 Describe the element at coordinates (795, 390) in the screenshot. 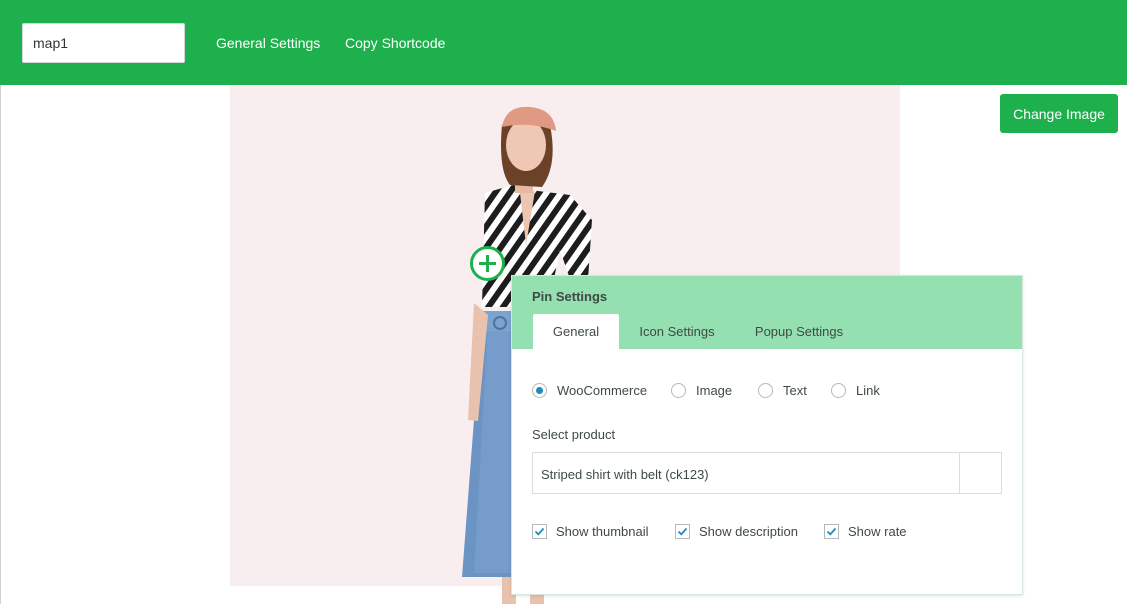

I see `radio-label: Text` at that location.